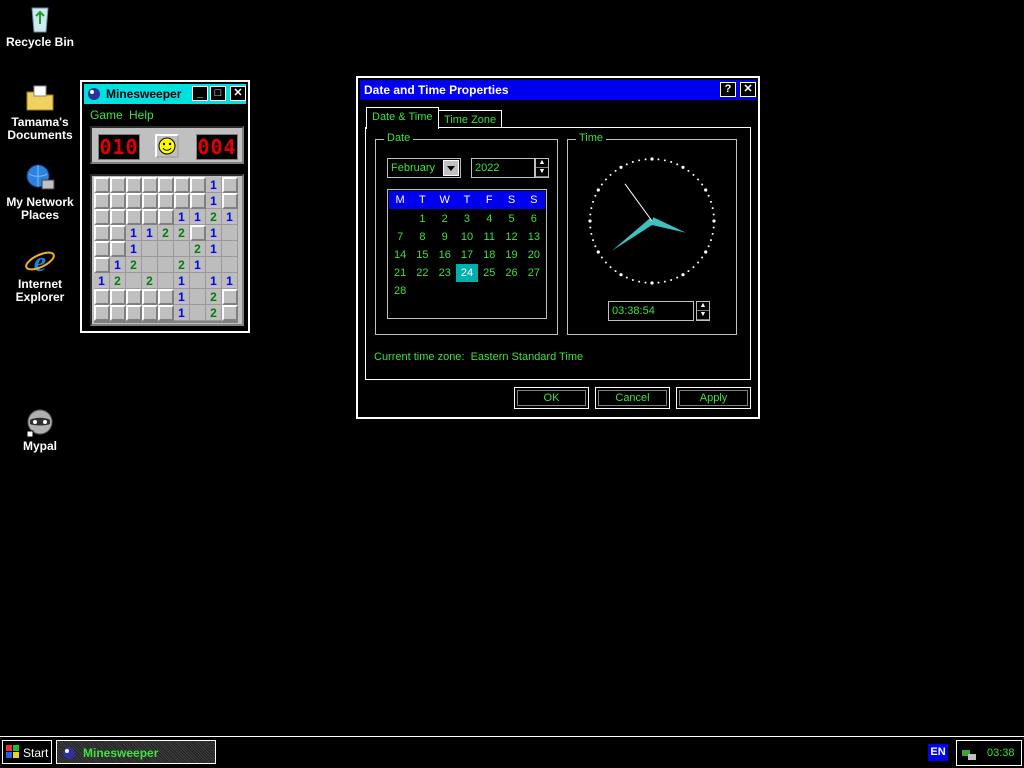 This screenshot has width=1024, height=768. I want to click on menu-game: Game, so click(106, 115).